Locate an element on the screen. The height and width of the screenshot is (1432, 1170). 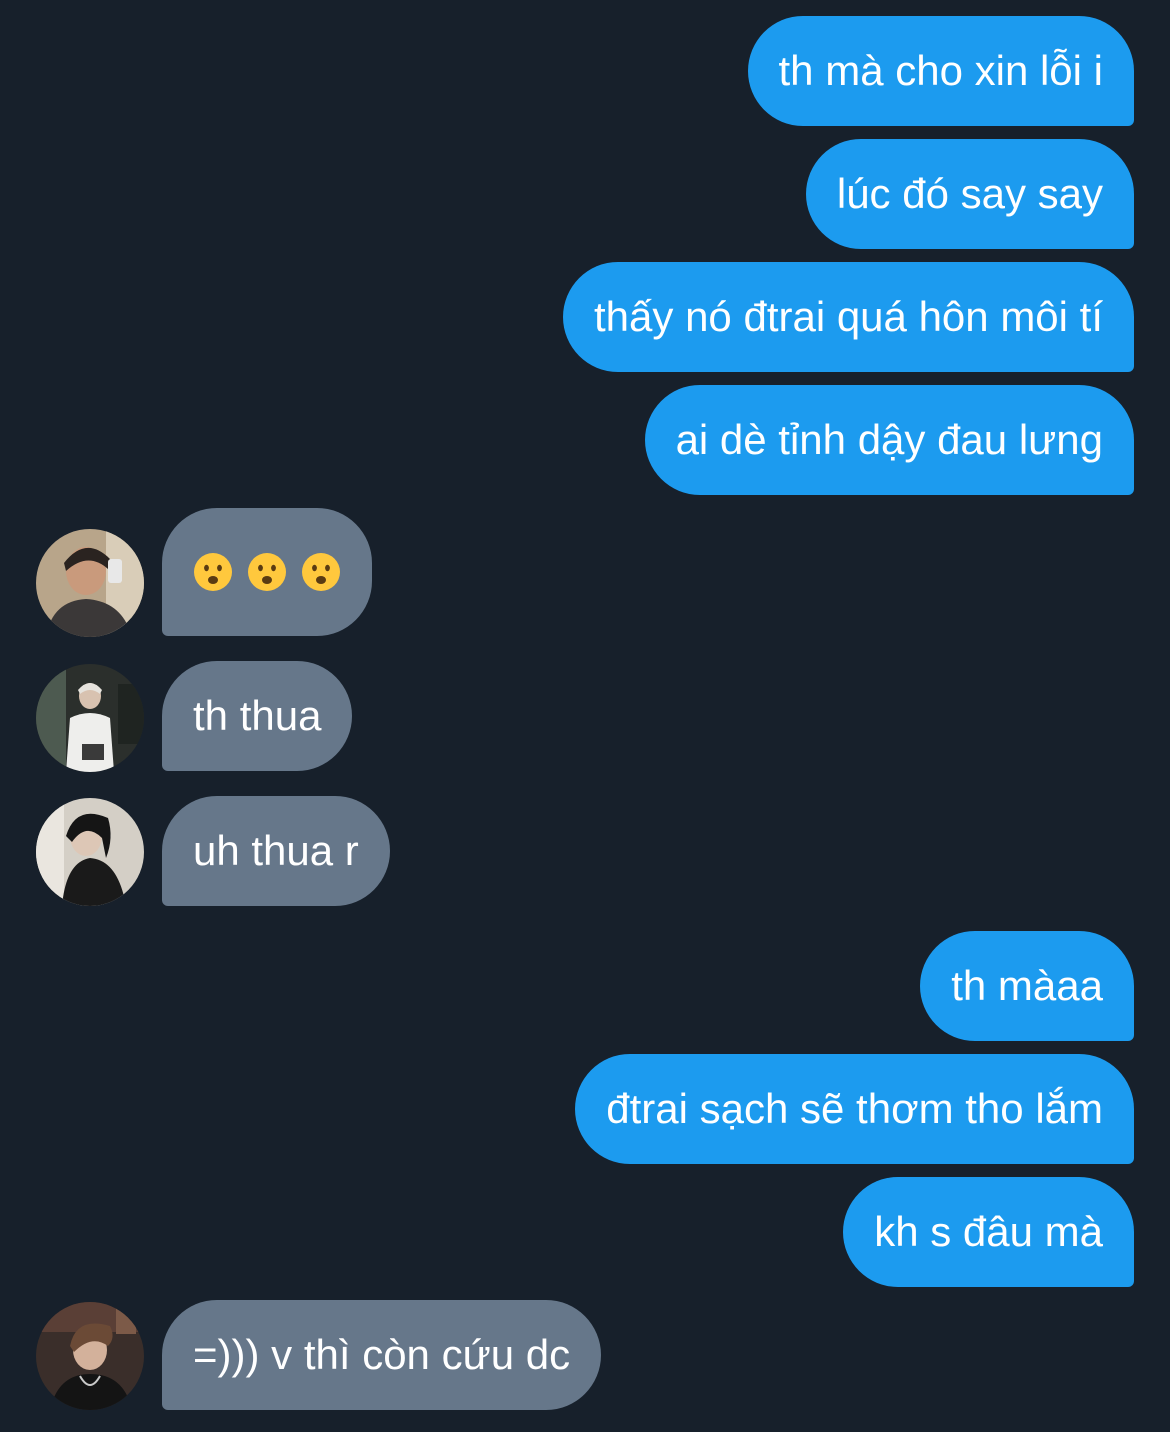
message-text: ai dè tỉnh dậy đau lưng is located at coordinates (889, 439).